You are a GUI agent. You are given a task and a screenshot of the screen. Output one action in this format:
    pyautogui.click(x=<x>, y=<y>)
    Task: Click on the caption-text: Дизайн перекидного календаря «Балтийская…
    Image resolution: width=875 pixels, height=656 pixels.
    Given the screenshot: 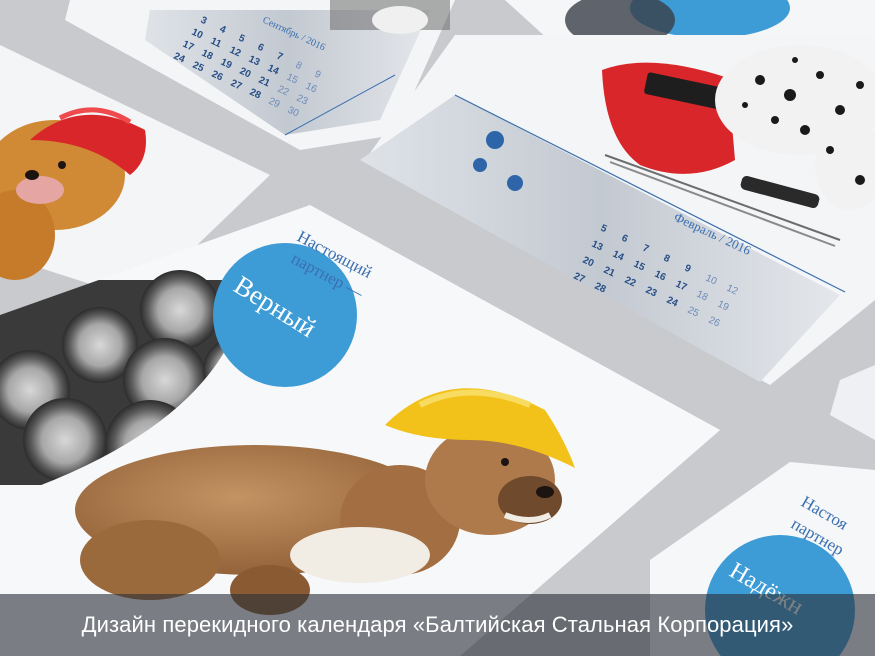 What is the action you would take?
    pyautogui.click(x=437, y=624)
    